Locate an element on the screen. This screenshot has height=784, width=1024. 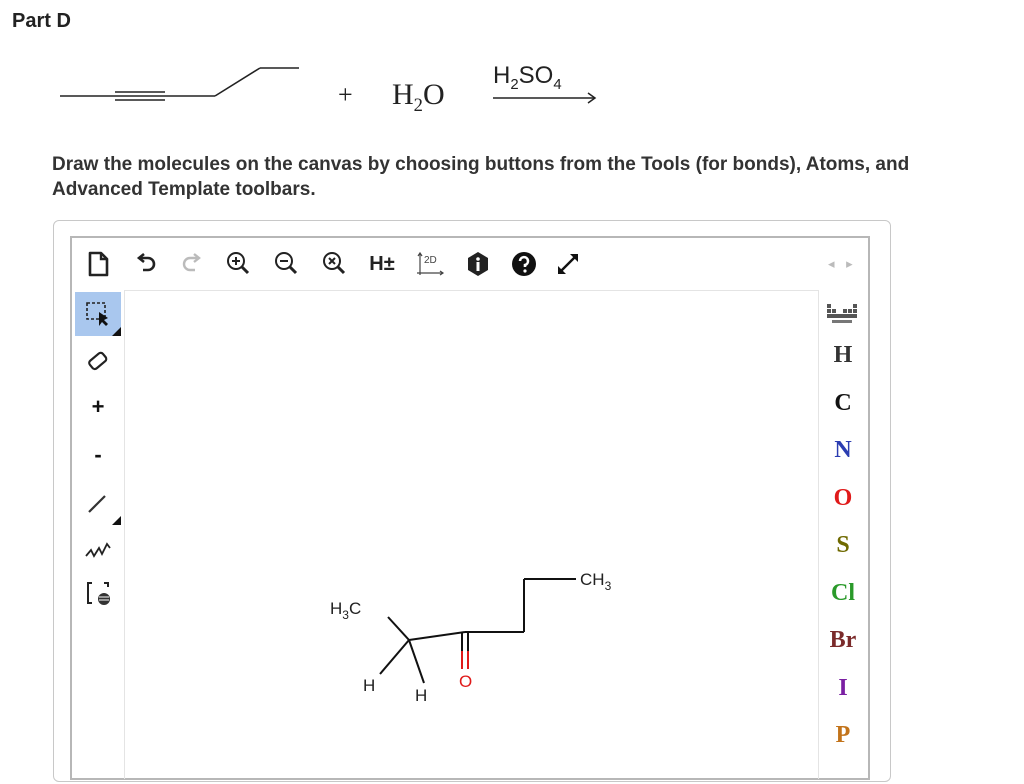
help-button is located at coordinates (524, 264).